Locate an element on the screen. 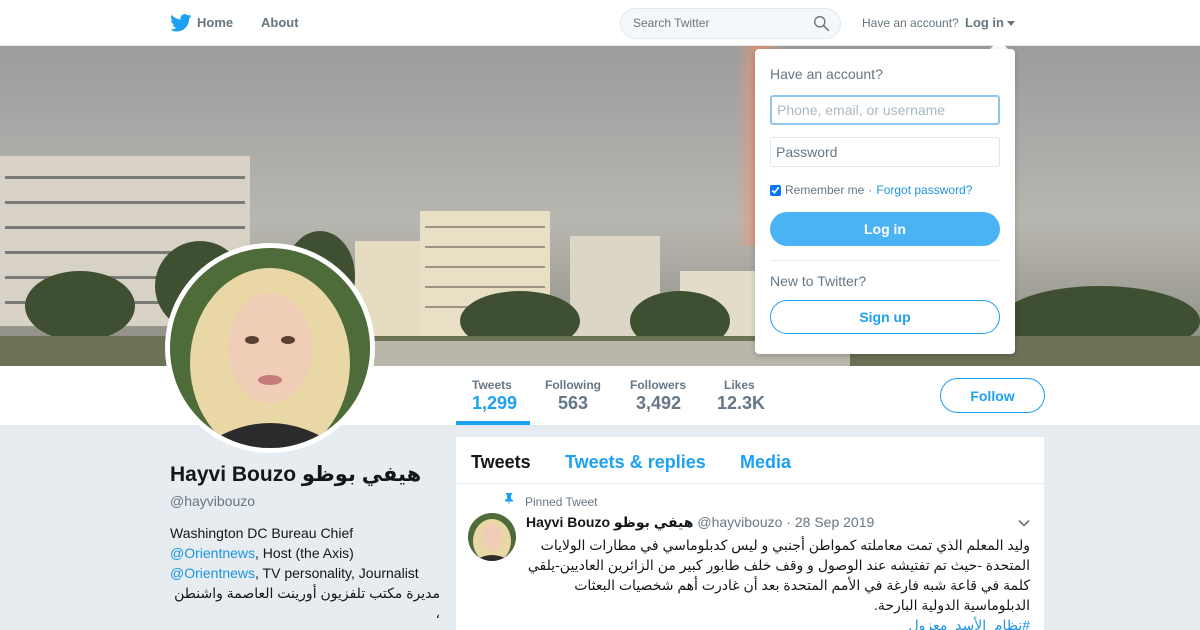  stat-followers: Followers 3,492 is located at coordinates (658, 396).